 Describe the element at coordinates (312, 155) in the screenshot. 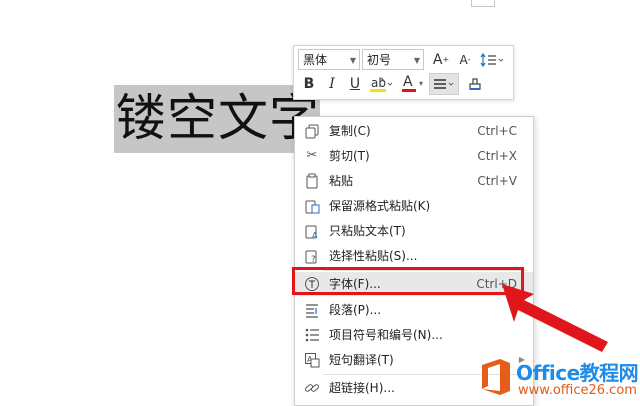

I see `scissors-icon: ✂` at that location.